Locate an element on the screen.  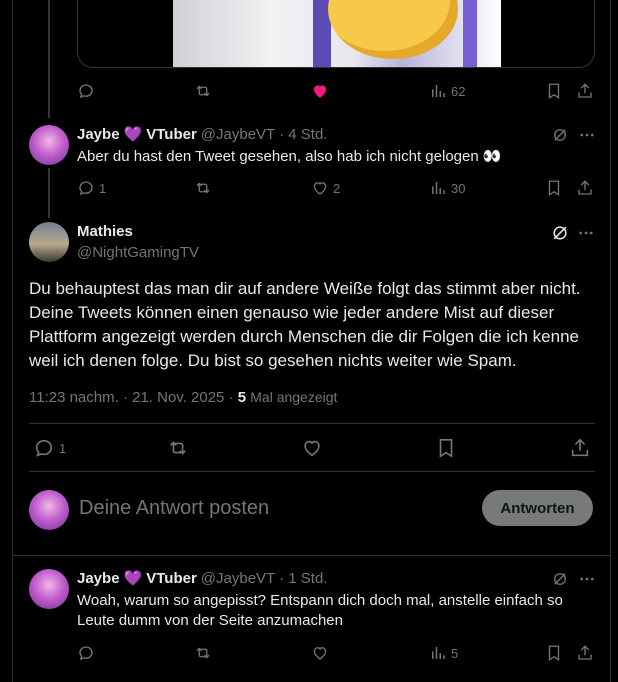
views-stat: 62 is located at coordinates (447, 91).